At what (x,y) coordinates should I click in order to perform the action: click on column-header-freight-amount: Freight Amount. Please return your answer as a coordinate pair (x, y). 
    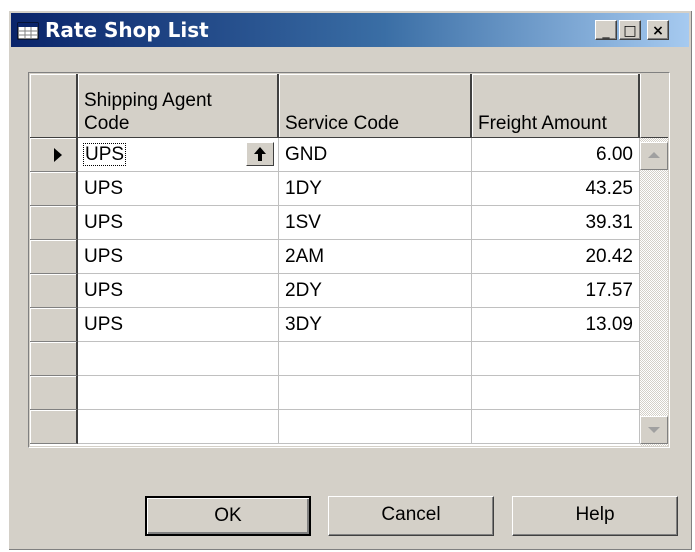
    Looking at the image, I should click on (556, 106).